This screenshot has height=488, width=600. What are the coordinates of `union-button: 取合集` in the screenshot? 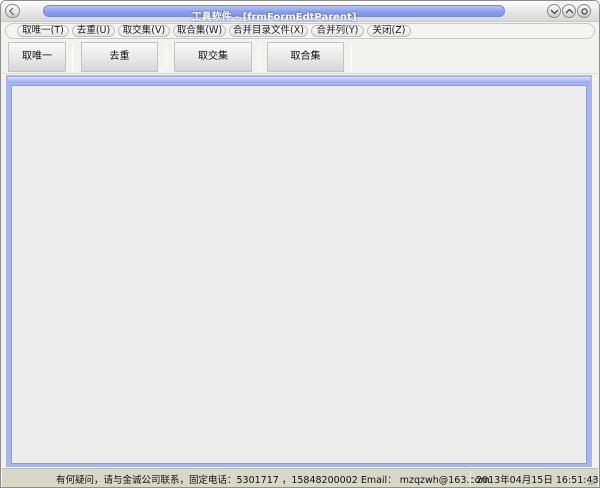 It's located at (305, 57).